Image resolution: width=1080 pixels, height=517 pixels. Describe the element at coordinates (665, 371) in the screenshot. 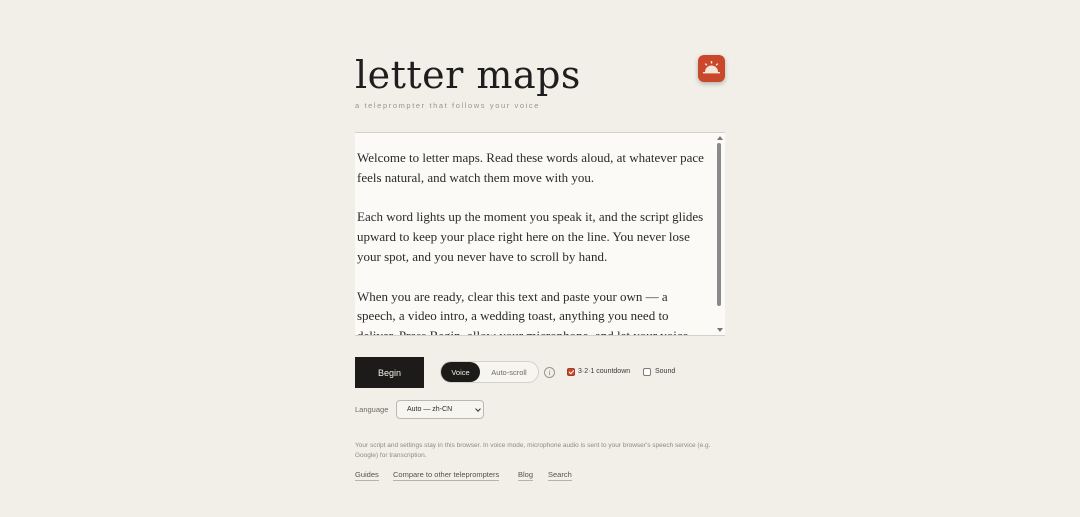

I see `sound-label: Sound` at that location.